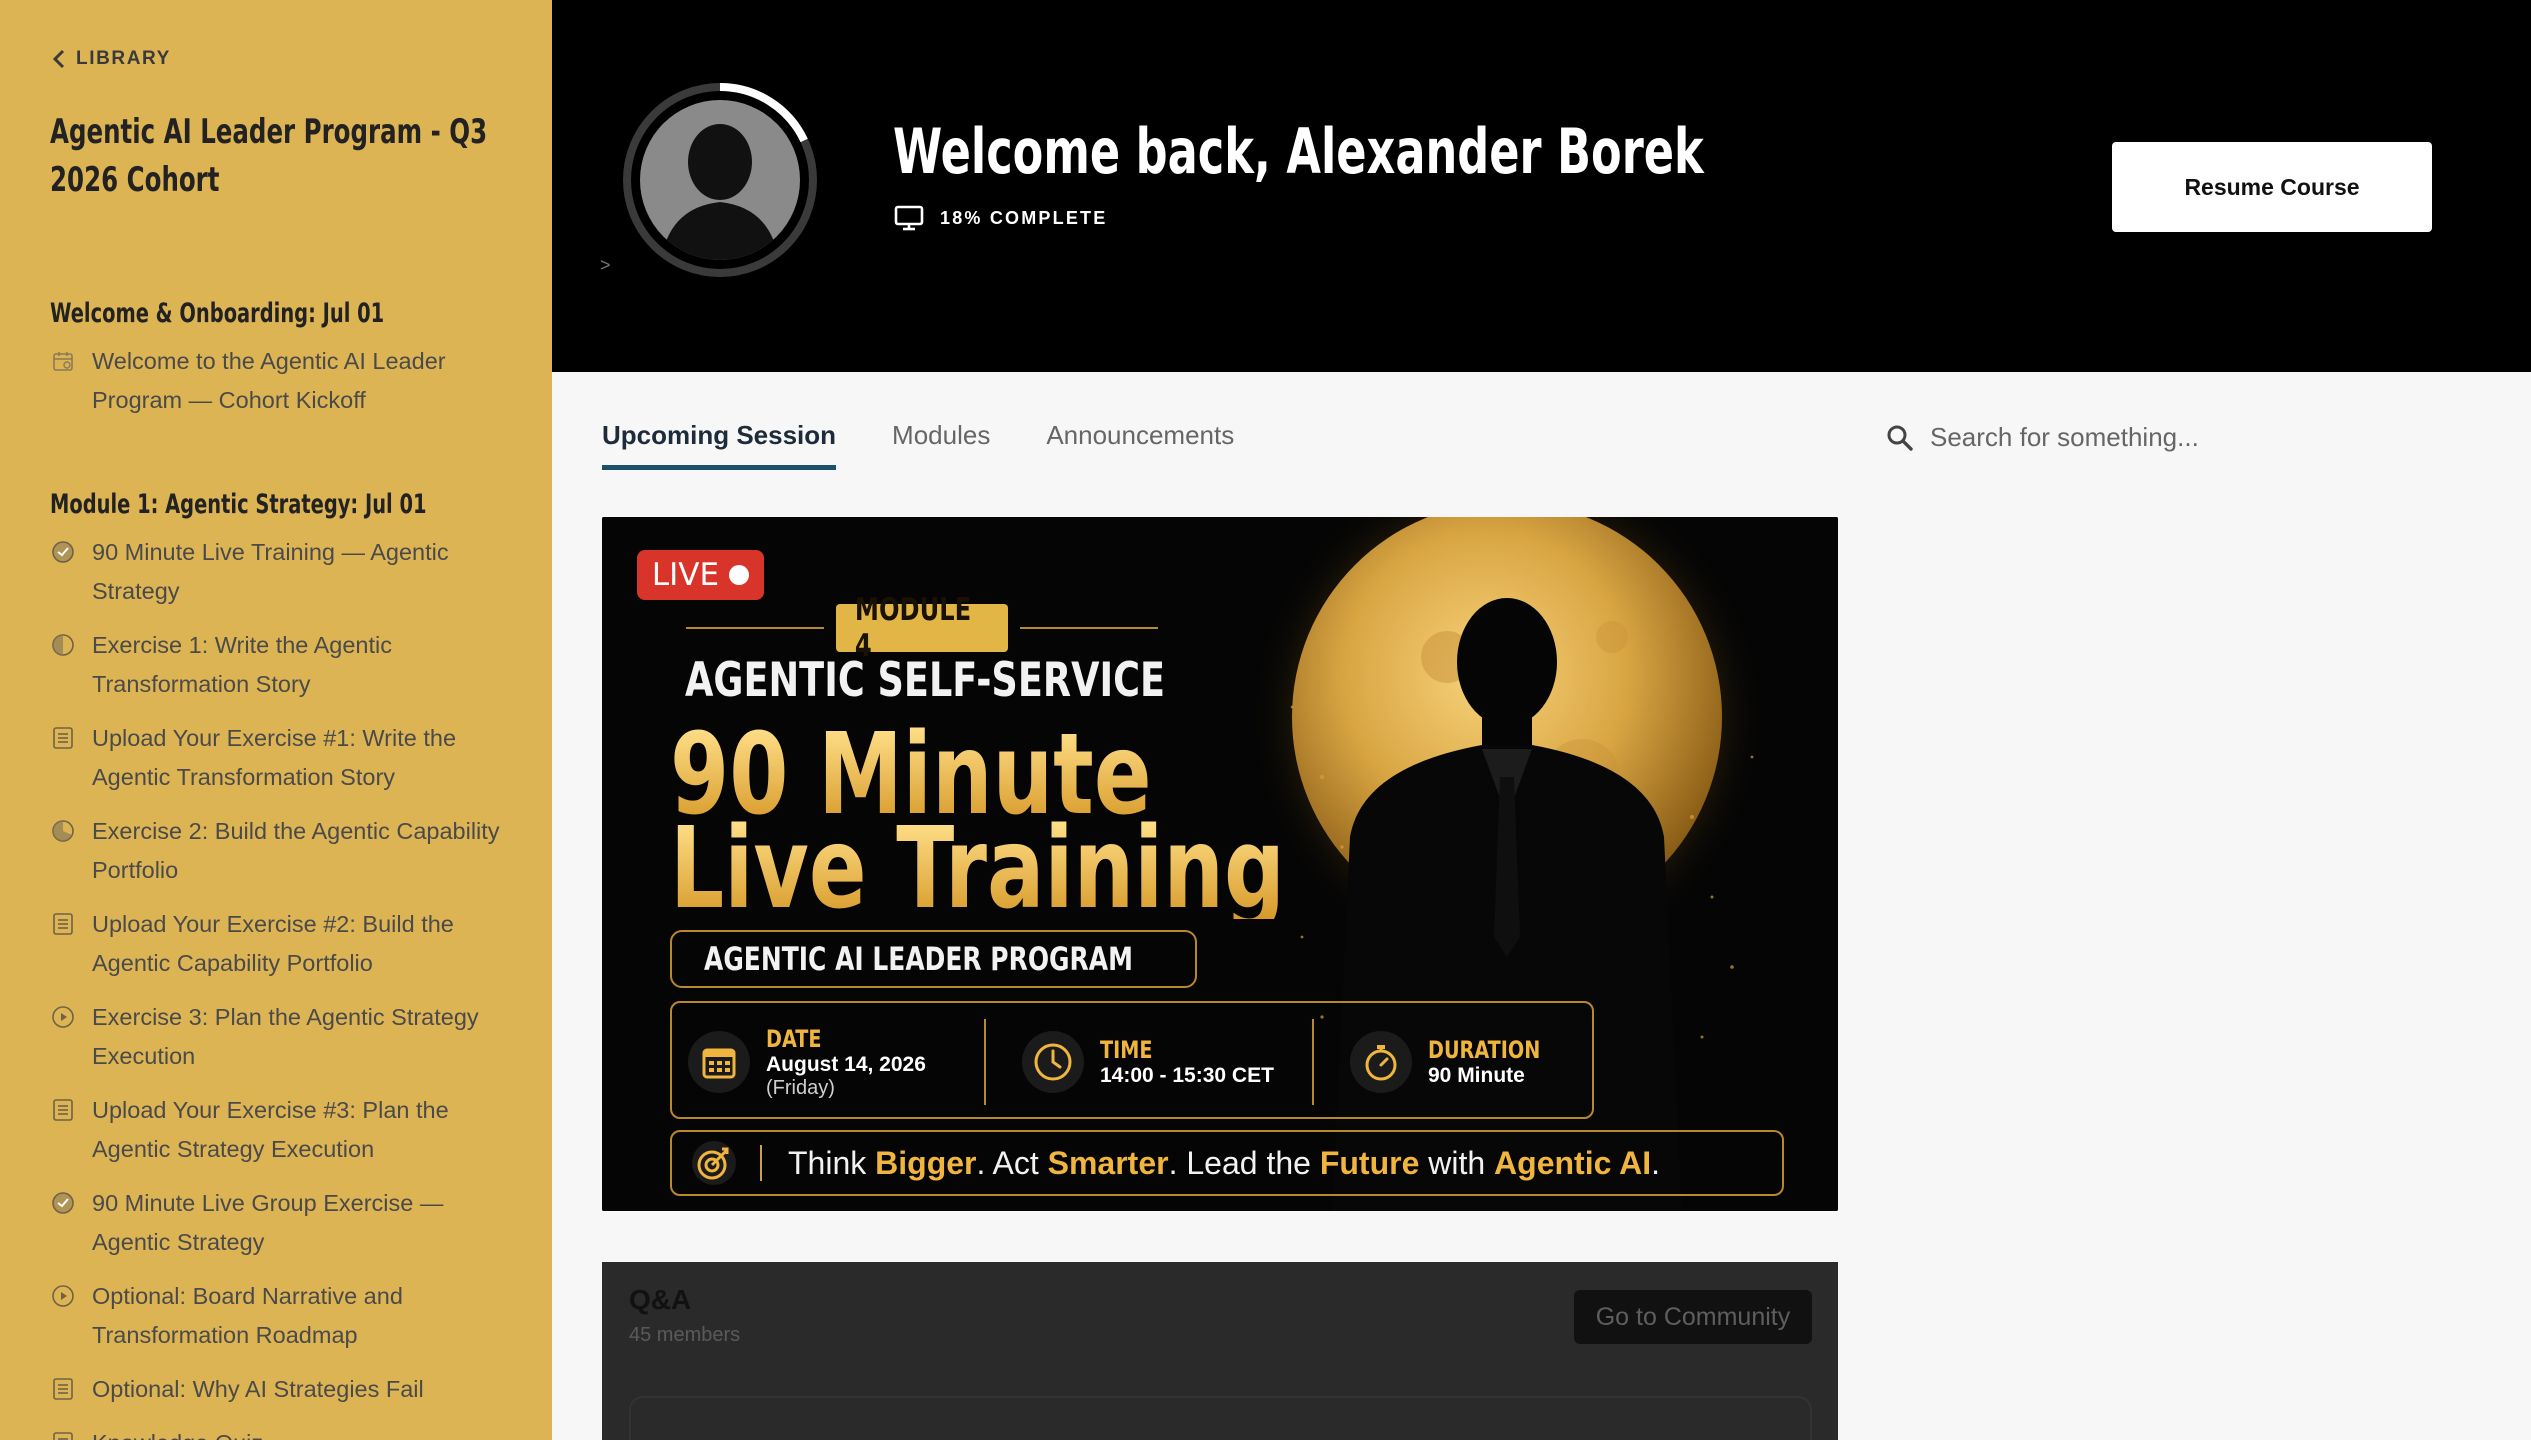  Describe the element at coordinates (1187, 1075) in the screenshot. I see `time-value: 14:00 - 15:30 CET` at that location.